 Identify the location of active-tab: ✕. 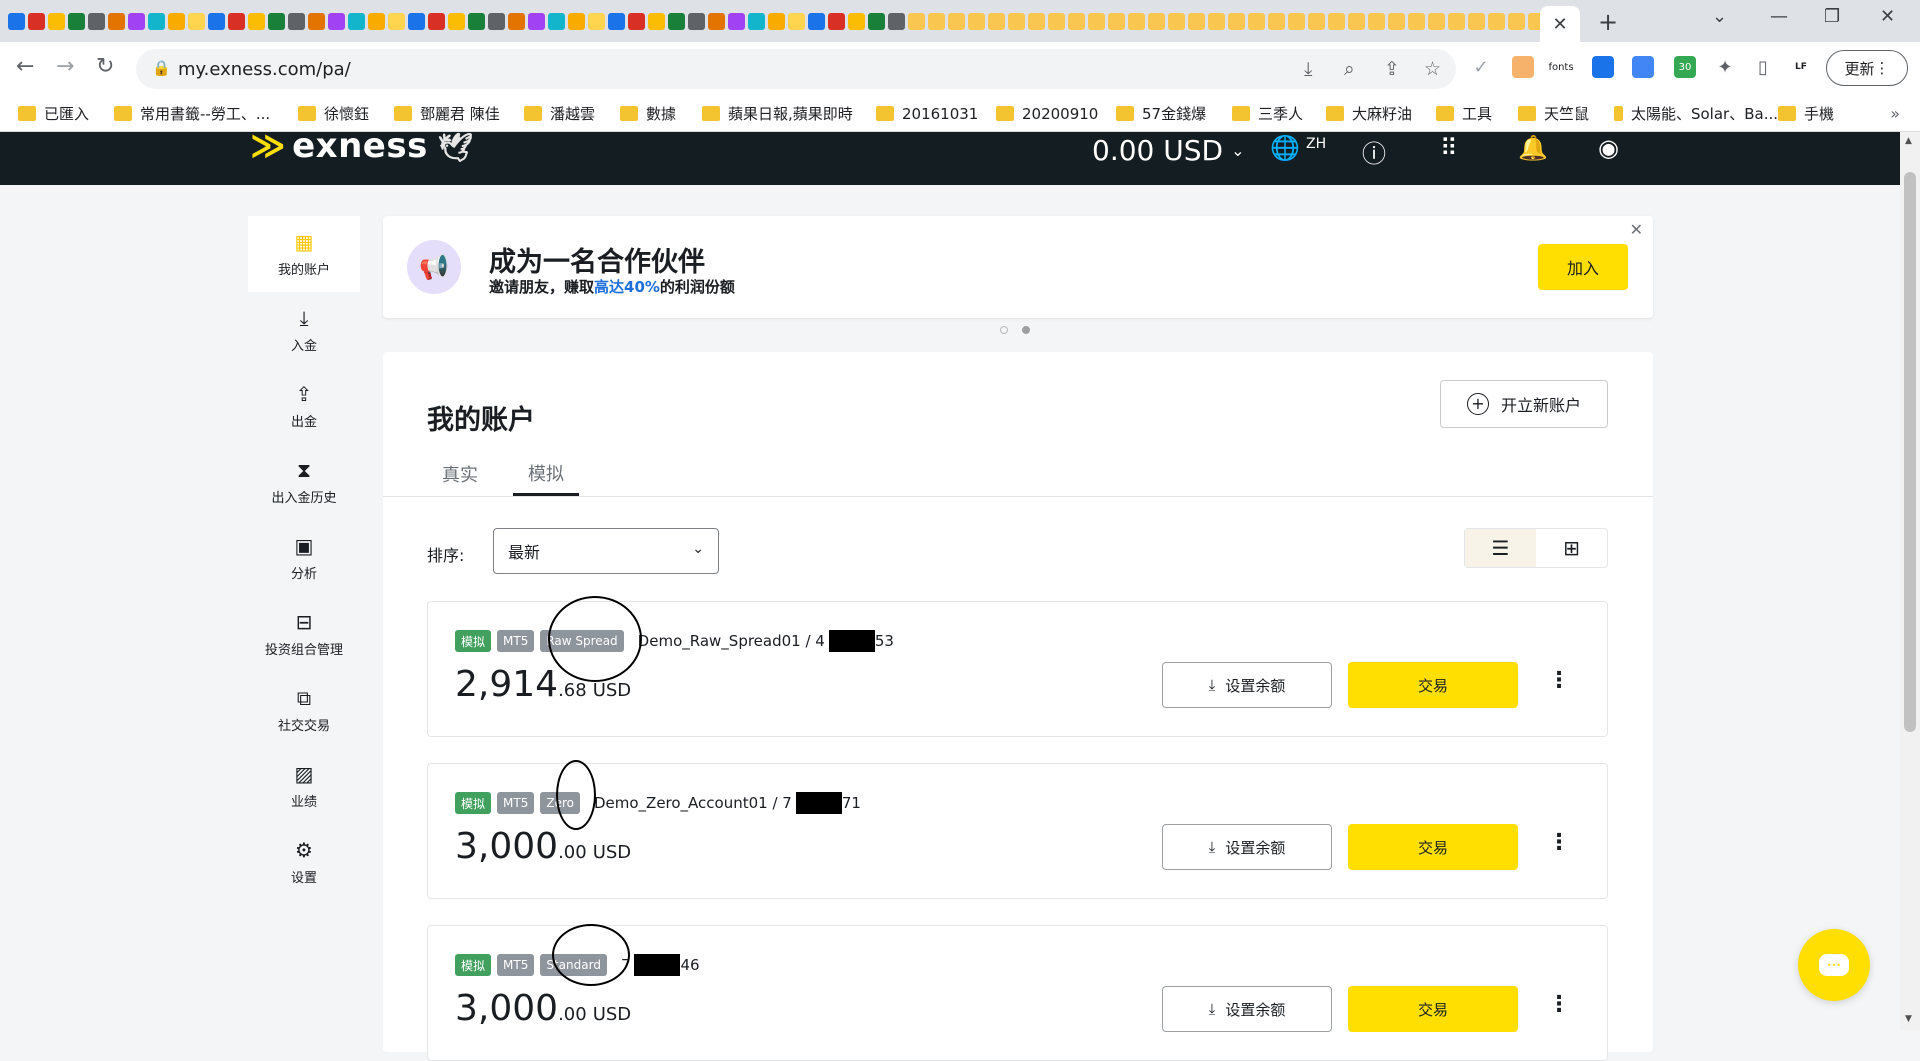
(1560, 24).